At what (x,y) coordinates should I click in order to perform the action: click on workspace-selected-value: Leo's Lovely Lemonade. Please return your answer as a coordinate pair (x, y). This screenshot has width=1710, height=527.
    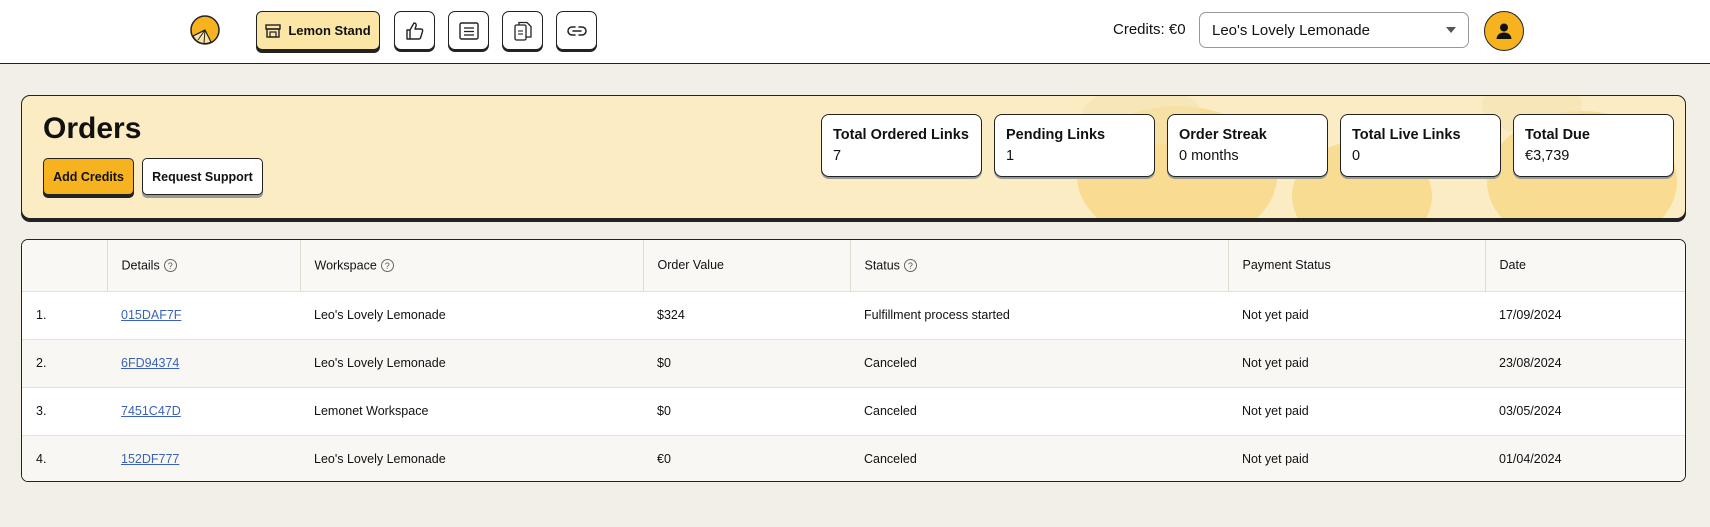
    Looking at the image, I should click on (1291, 30).